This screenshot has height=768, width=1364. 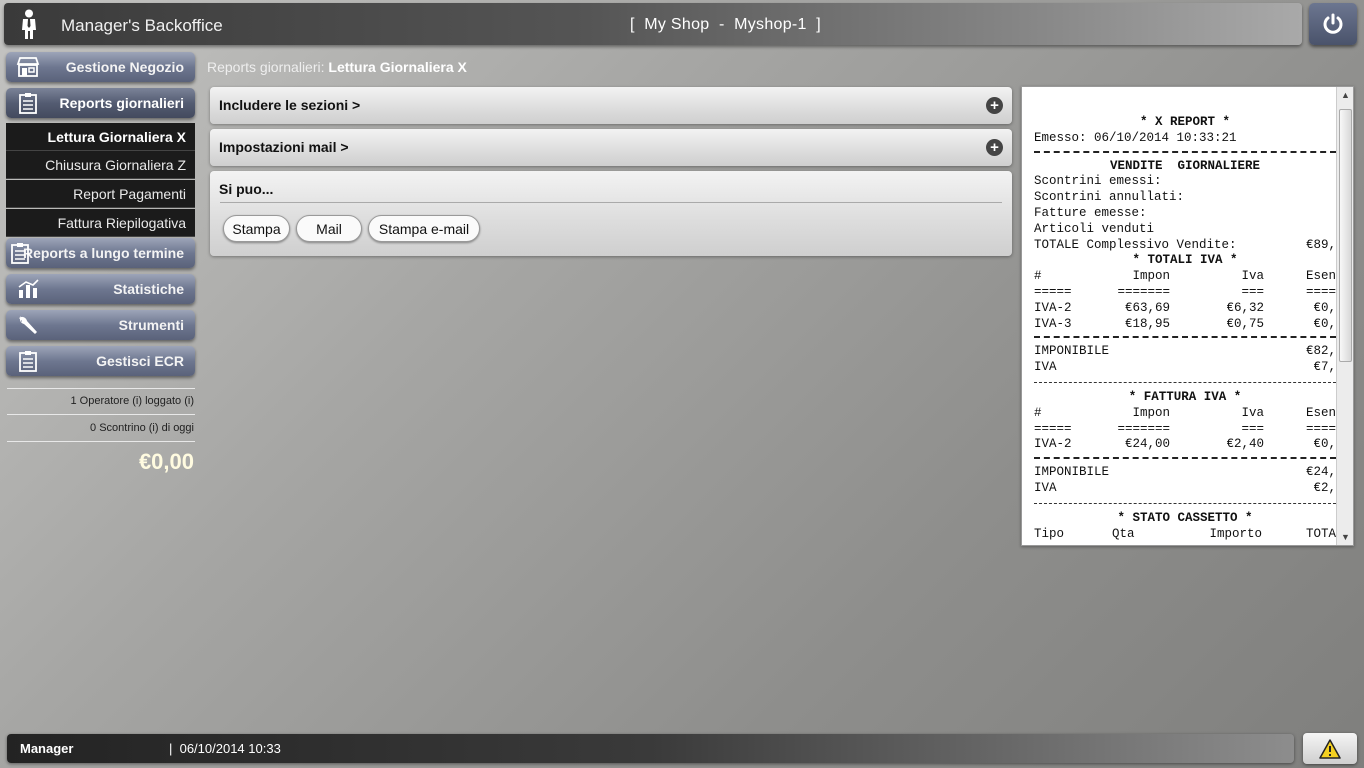 What do you see at coordinates (1185, 445) in the screenshot?
I see `receipt-invoice-row: IVA-2 €24,00 €2,40 €0,` at bounding box center [1185, 445].